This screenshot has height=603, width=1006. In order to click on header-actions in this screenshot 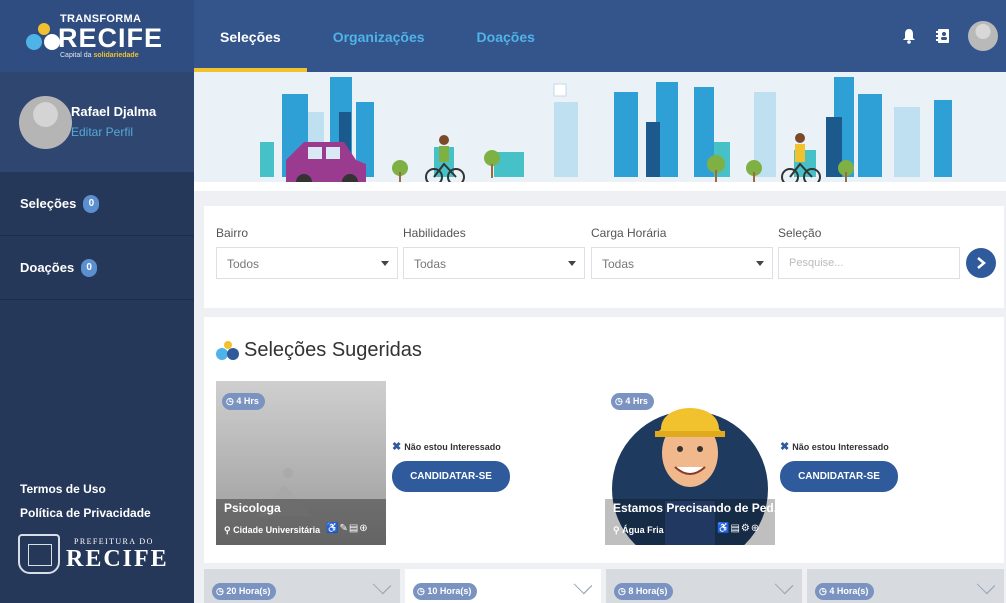, I will do `click(945, 36)`.